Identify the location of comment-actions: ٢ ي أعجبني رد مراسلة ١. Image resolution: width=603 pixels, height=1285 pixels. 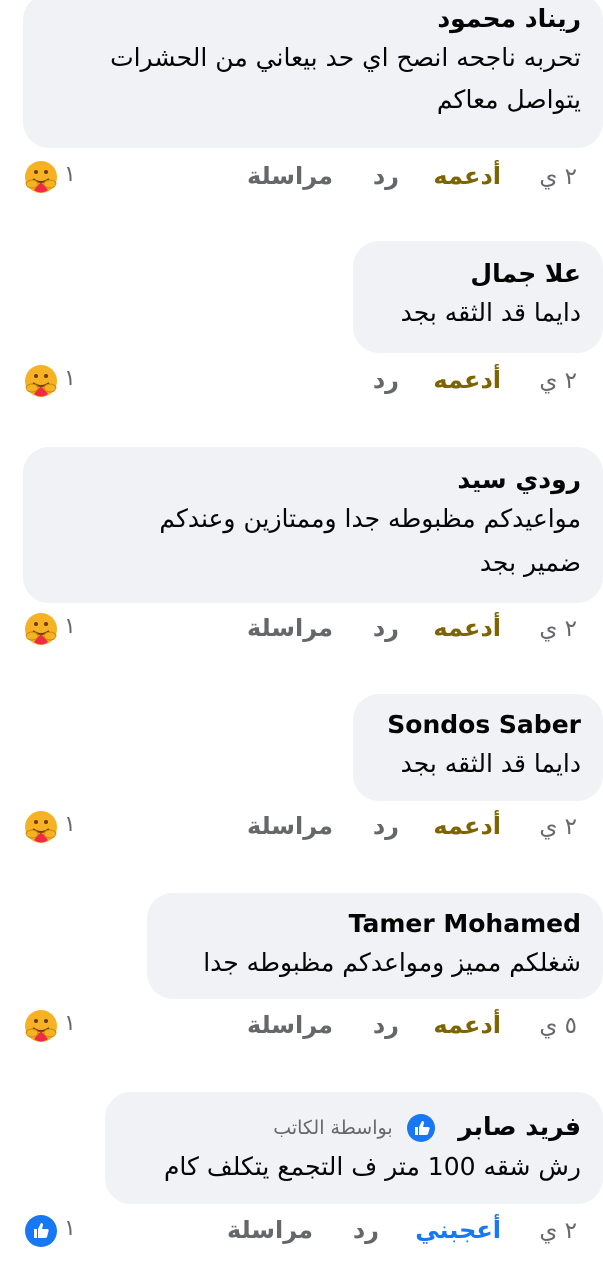
(301, 1234).